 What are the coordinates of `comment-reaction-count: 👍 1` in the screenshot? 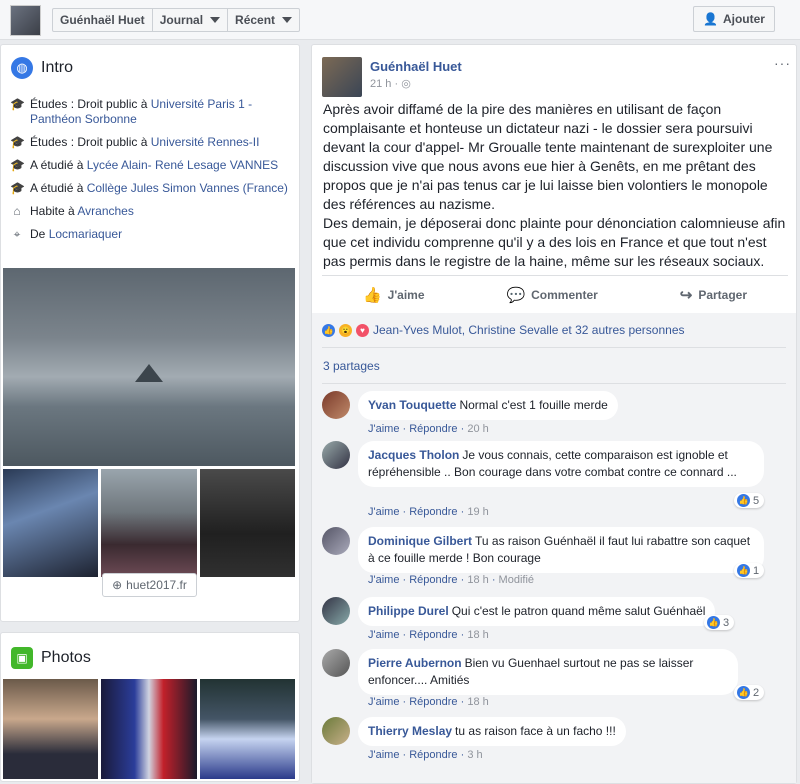 It's located at (749, 570).